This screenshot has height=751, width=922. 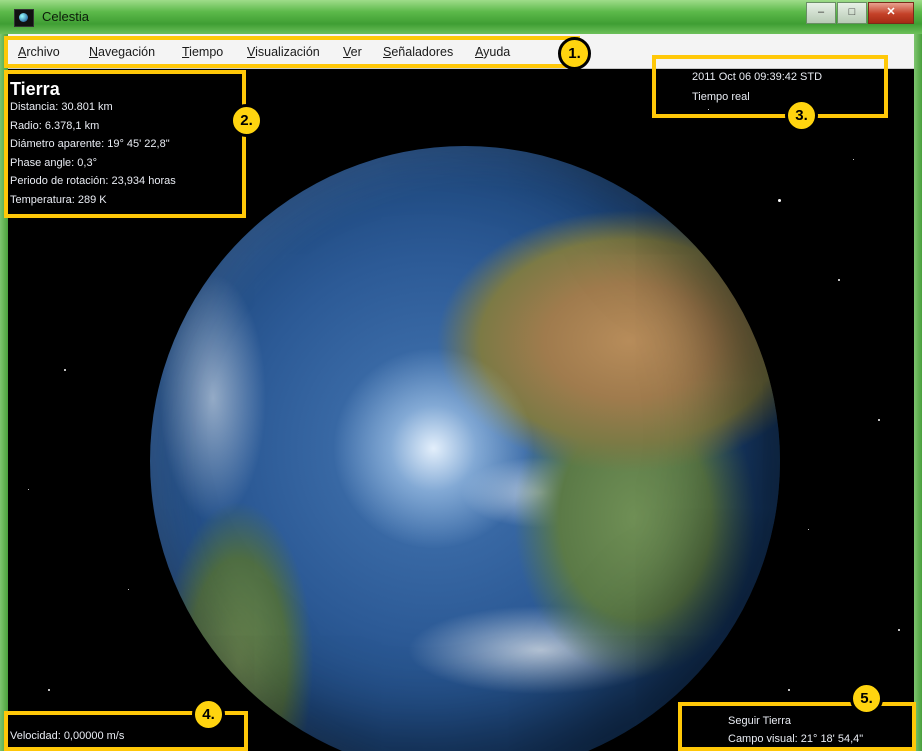 I want to click on callout-box-menu, so click(x=292, y=52).